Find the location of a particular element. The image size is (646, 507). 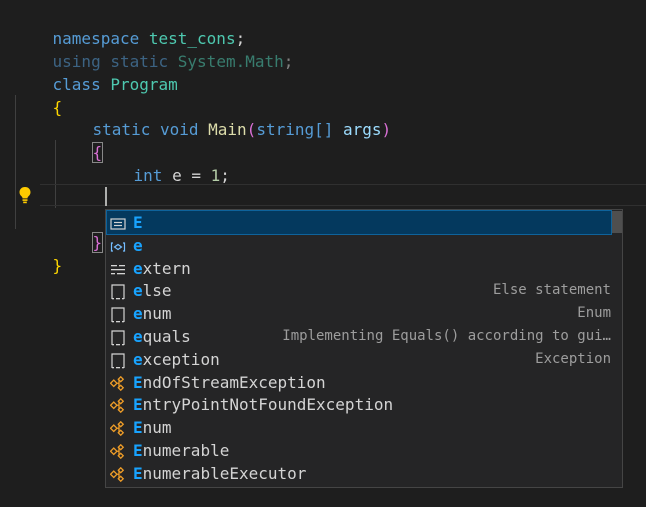

text-cursor is located at coordinates (106, 196).